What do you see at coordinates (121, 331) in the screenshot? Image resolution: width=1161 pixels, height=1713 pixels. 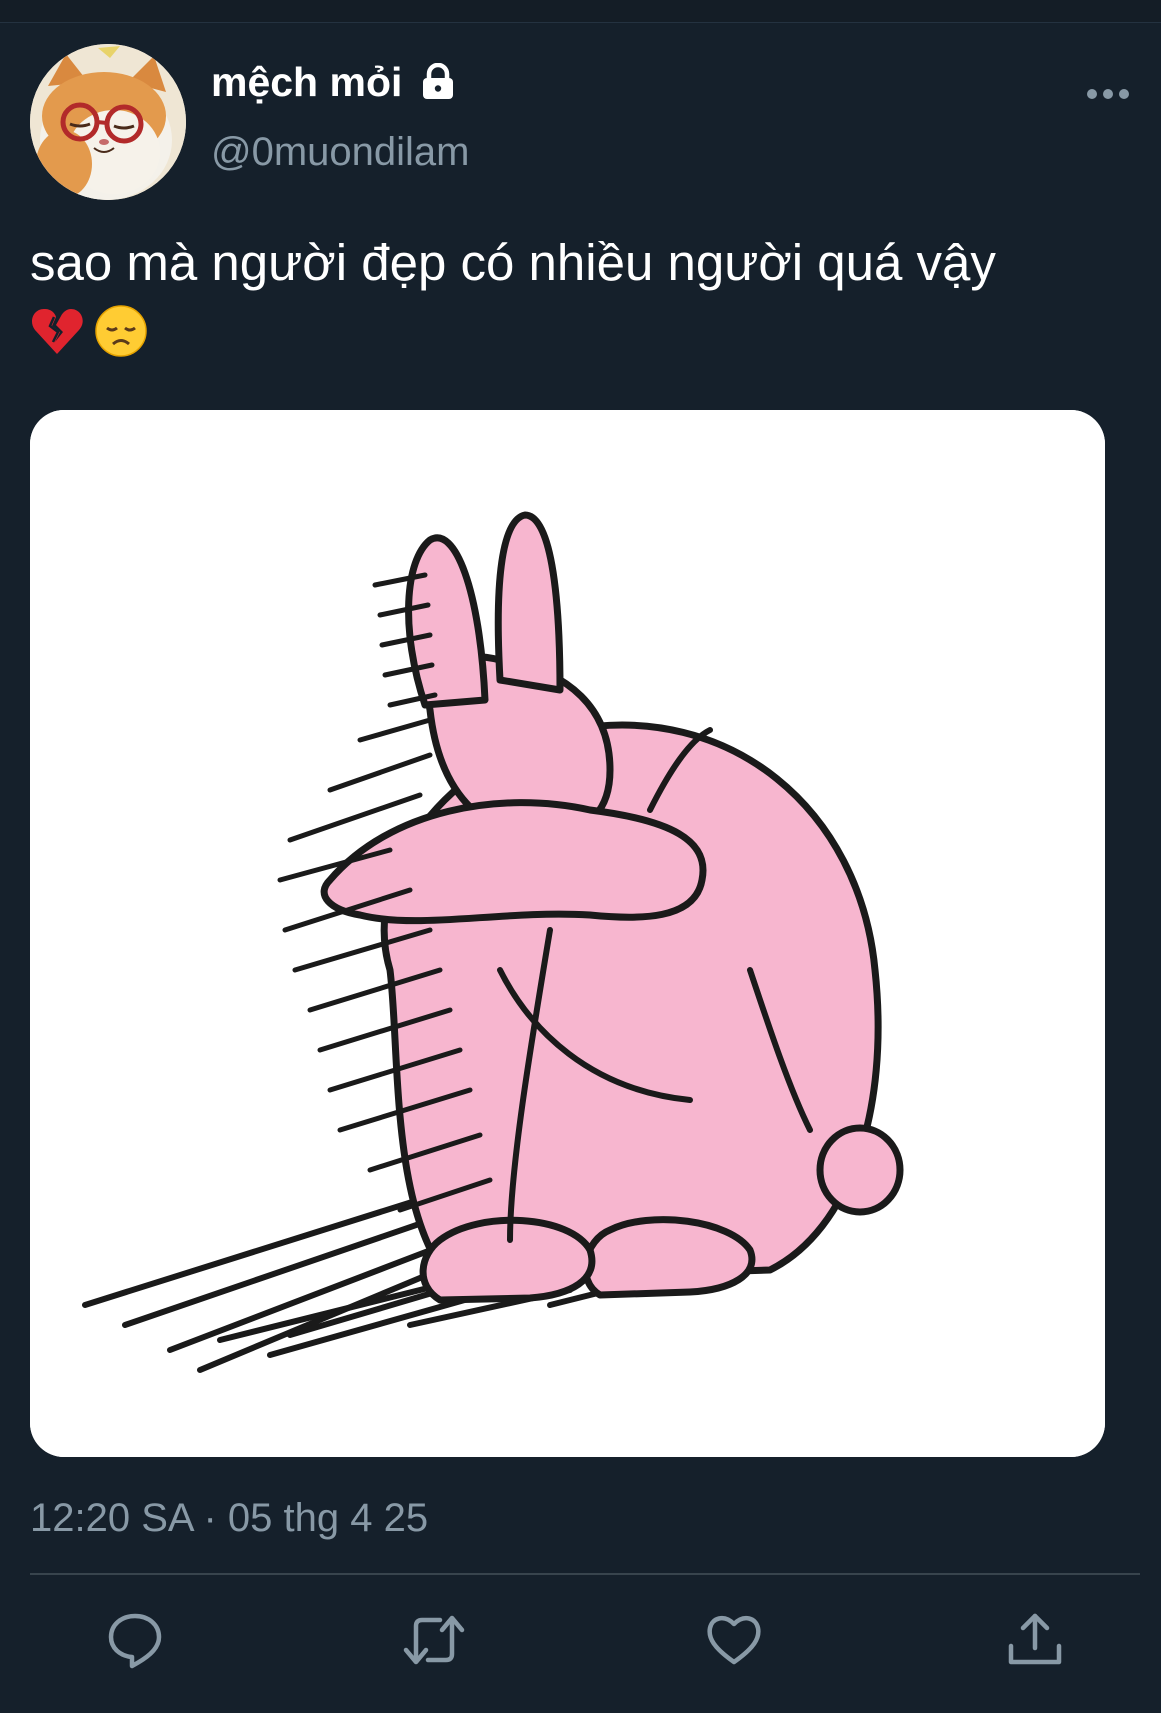 I see `disappointed-face-emoji` at bounding box center [121, 331].